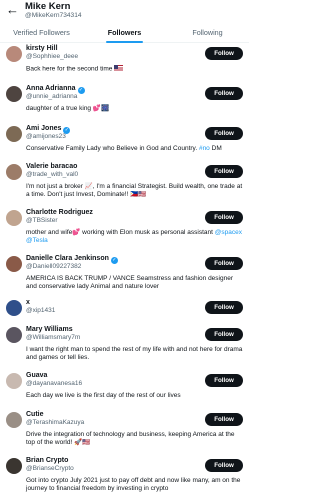  I want to click on profile-header: ← Mike Kern @MikeKern734314, so click(124, 12).